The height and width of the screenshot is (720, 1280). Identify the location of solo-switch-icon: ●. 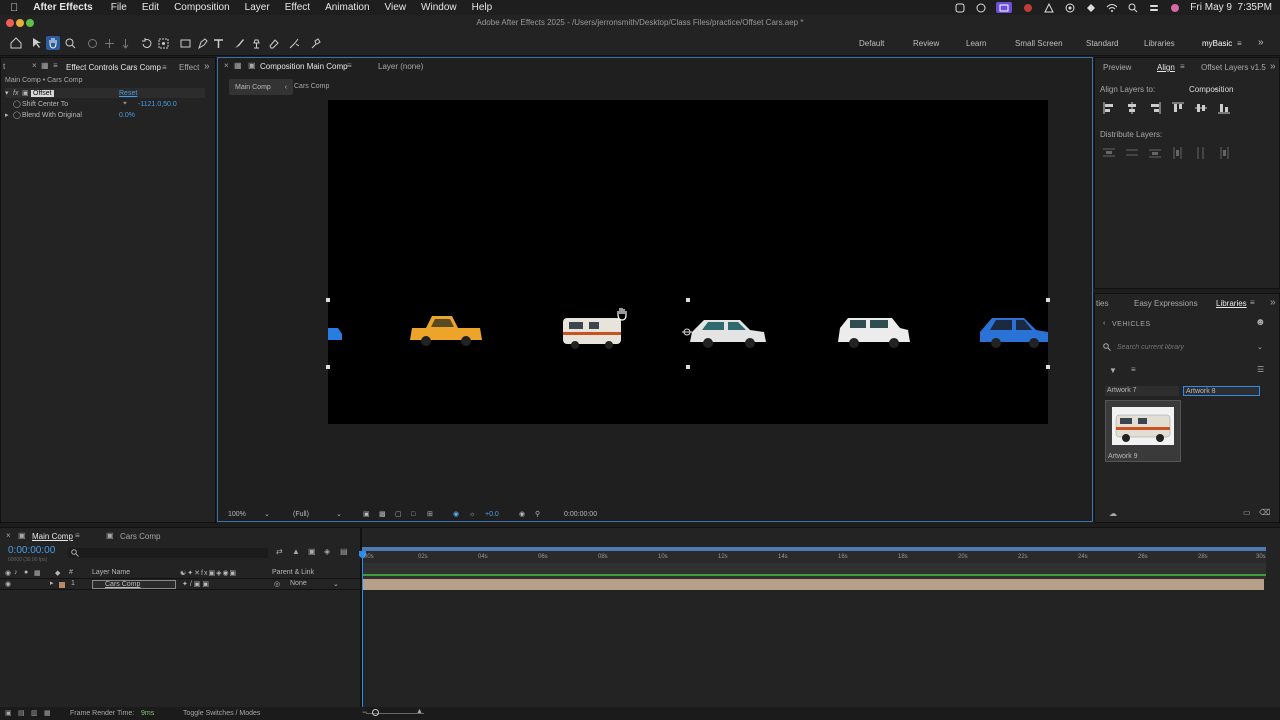
(26, 572).